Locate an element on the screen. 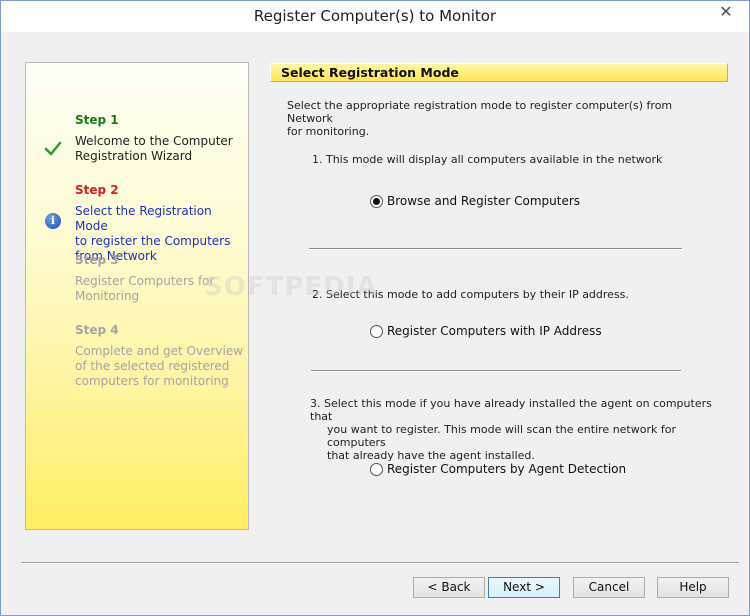  radio-selected-dot is located at coordinates (376, 201).